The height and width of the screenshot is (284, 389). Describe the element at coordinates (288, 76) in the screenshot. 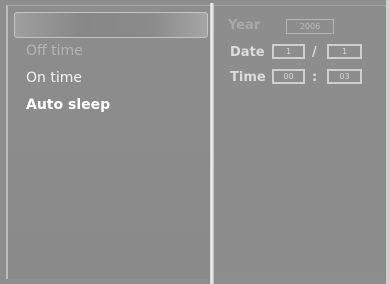

I see `time-hour-field: 00` at that location.